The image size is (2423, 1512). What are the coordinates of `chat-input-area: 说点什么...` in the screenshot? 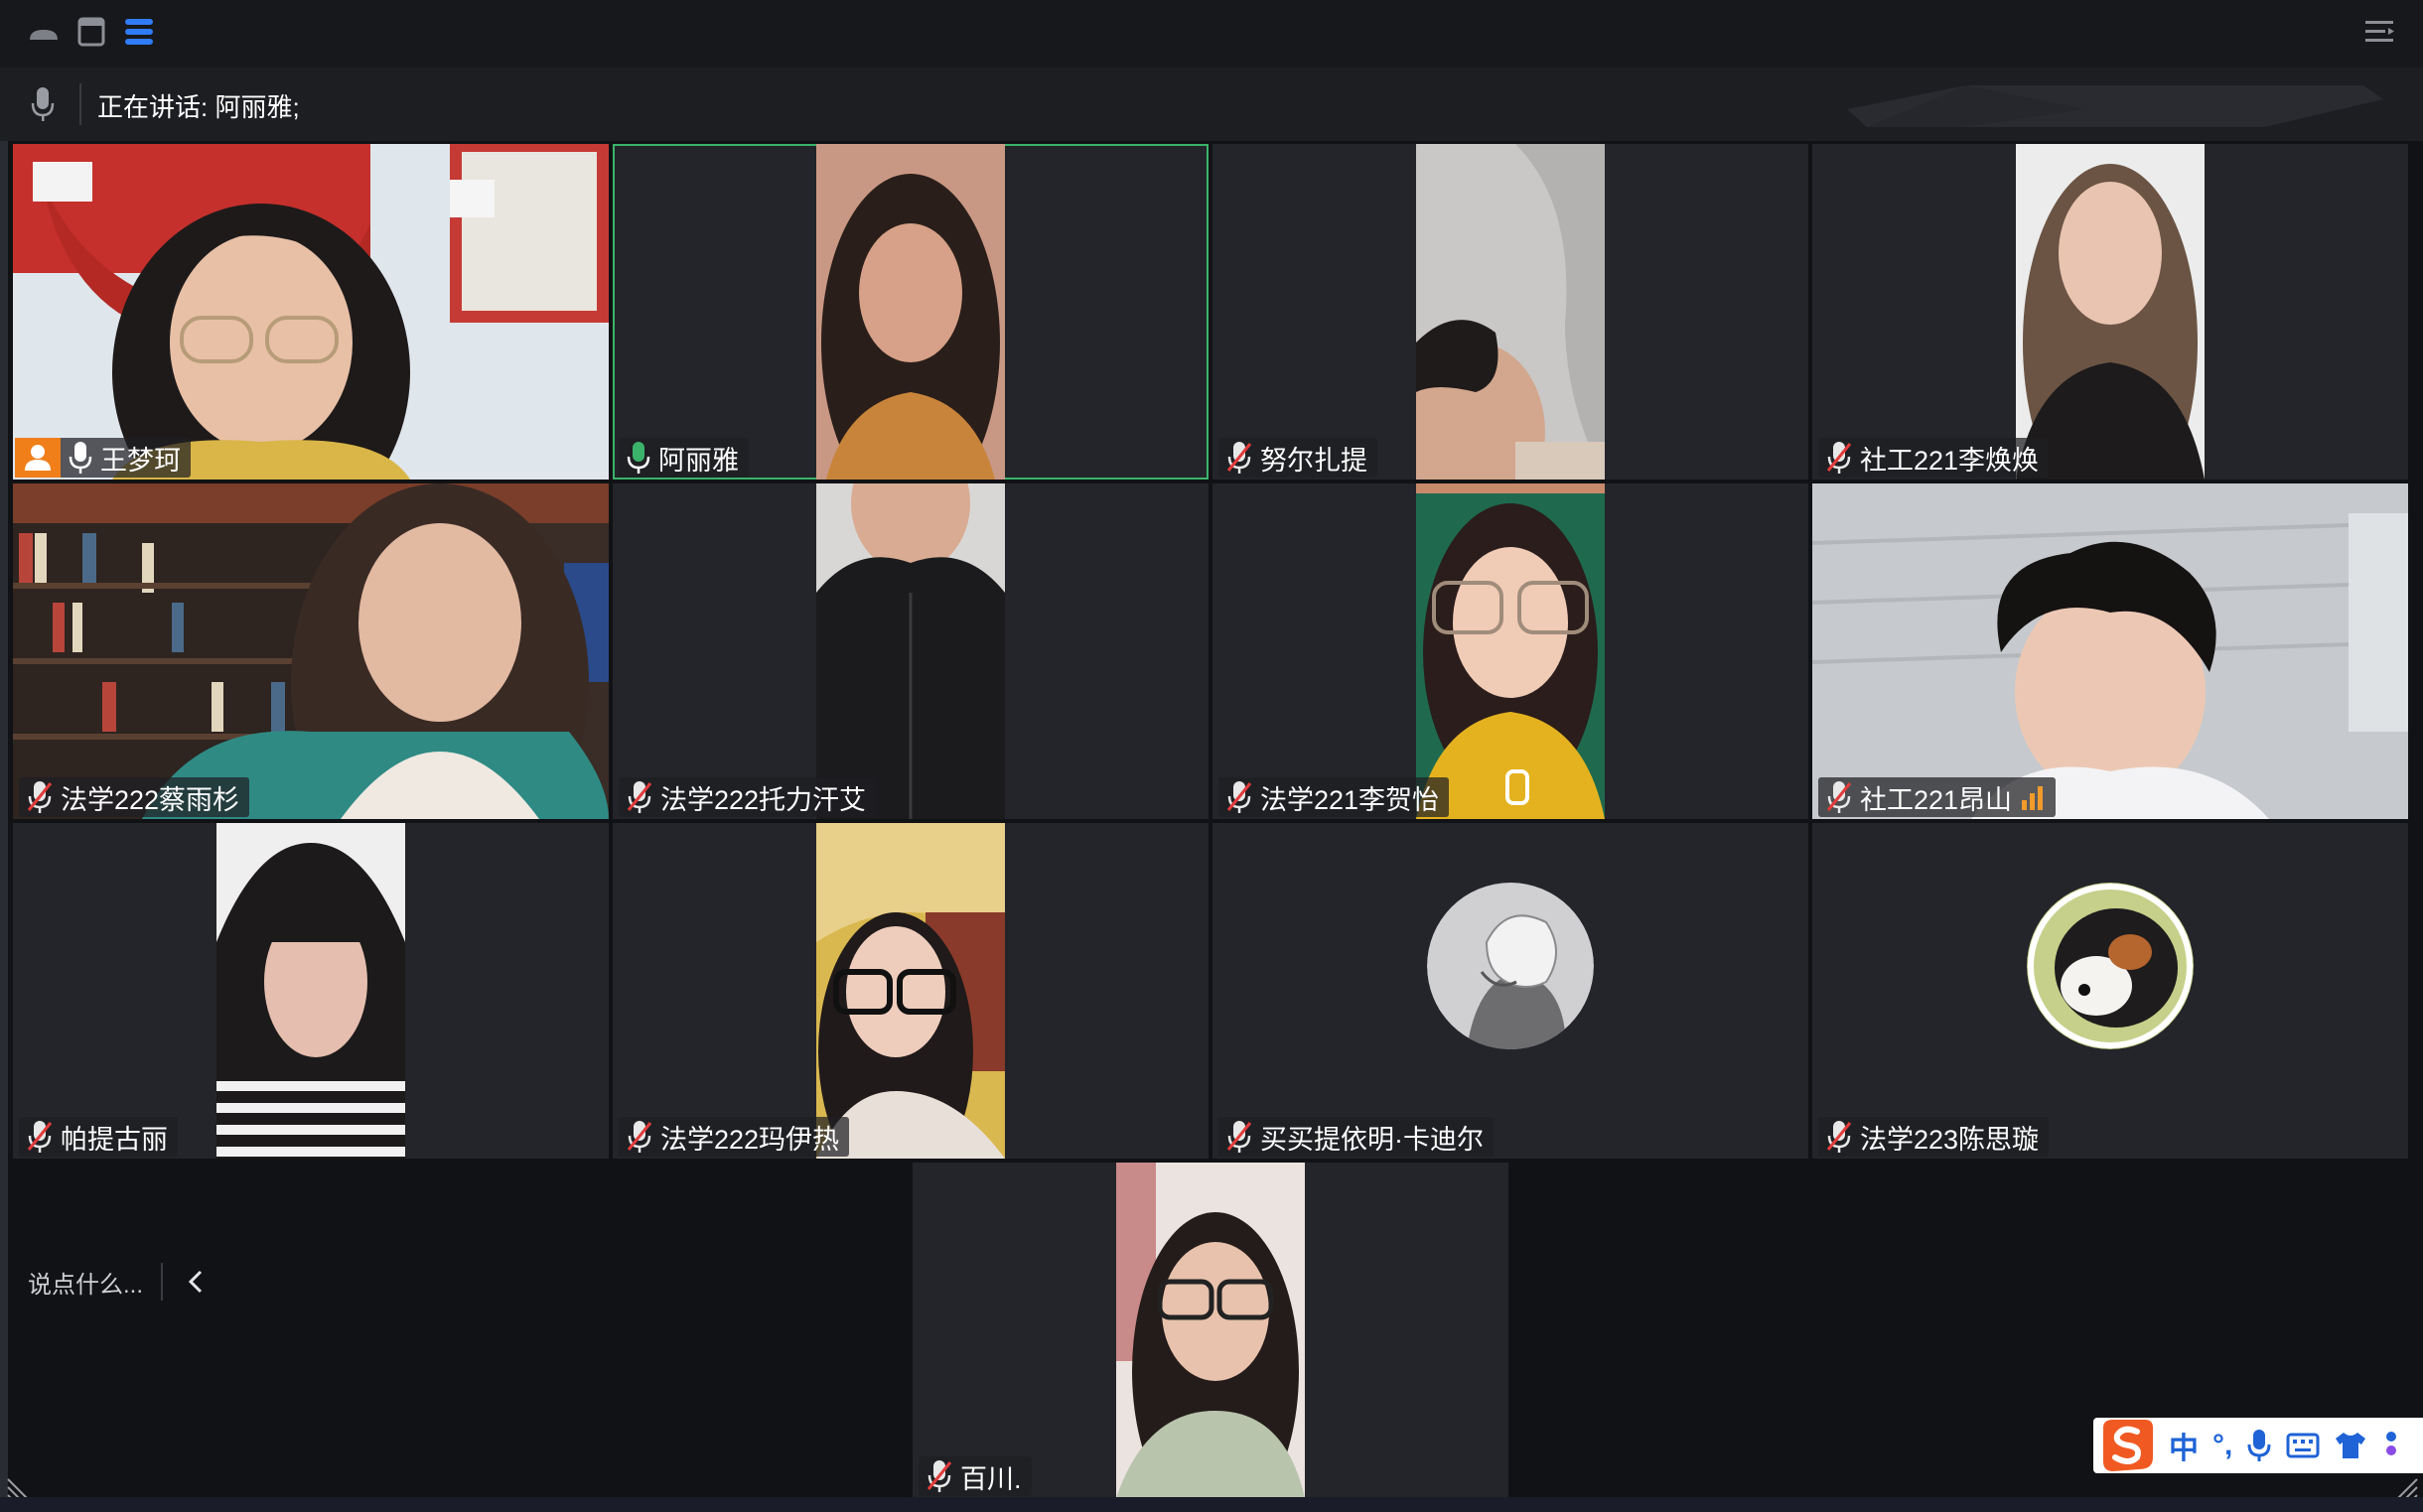 It's located at (113, 1282).